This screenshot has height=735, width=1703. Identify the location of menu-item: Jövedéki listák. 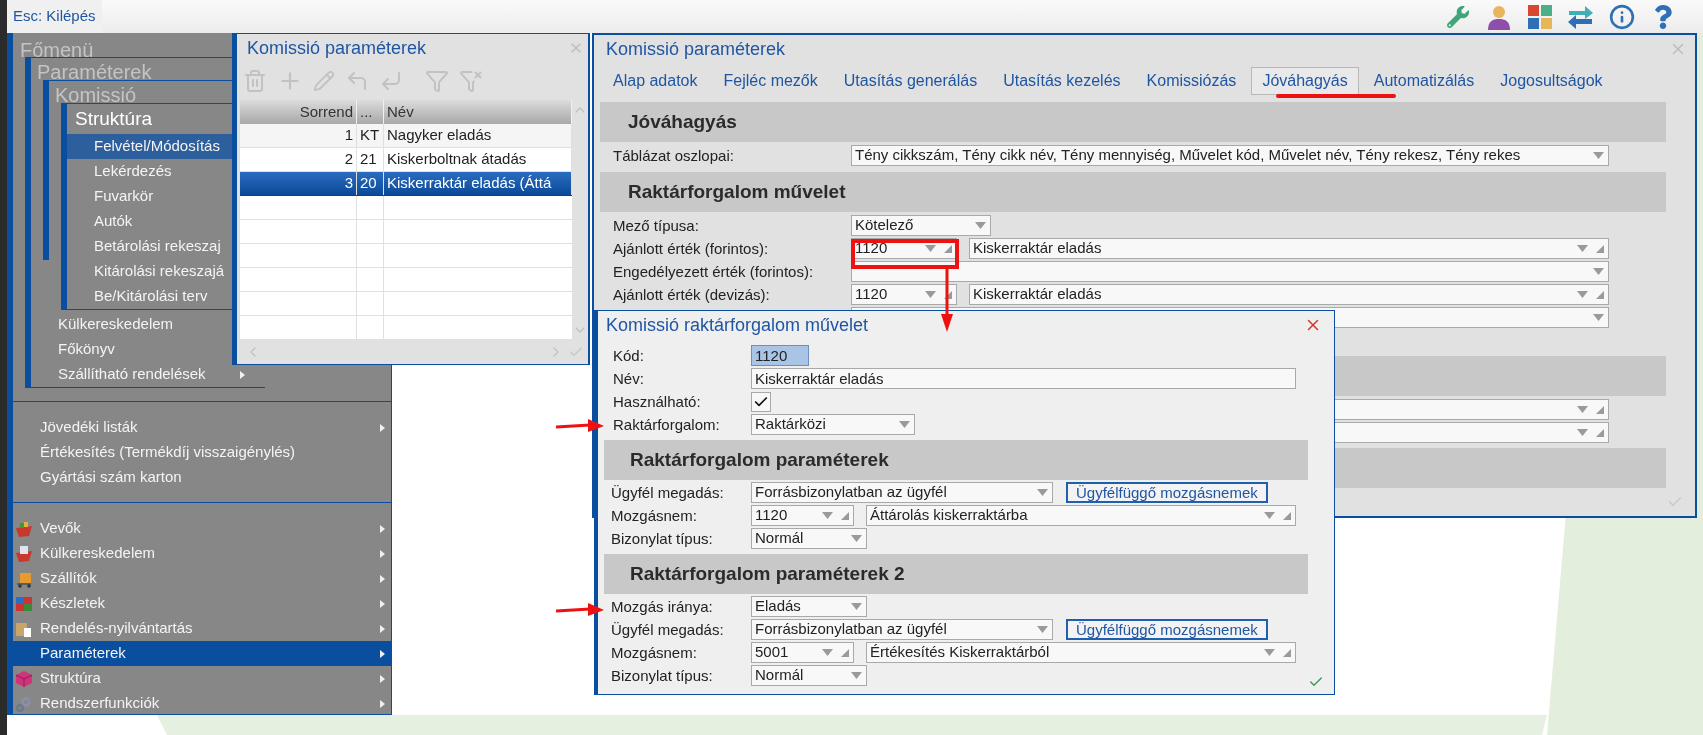
(202, 427).